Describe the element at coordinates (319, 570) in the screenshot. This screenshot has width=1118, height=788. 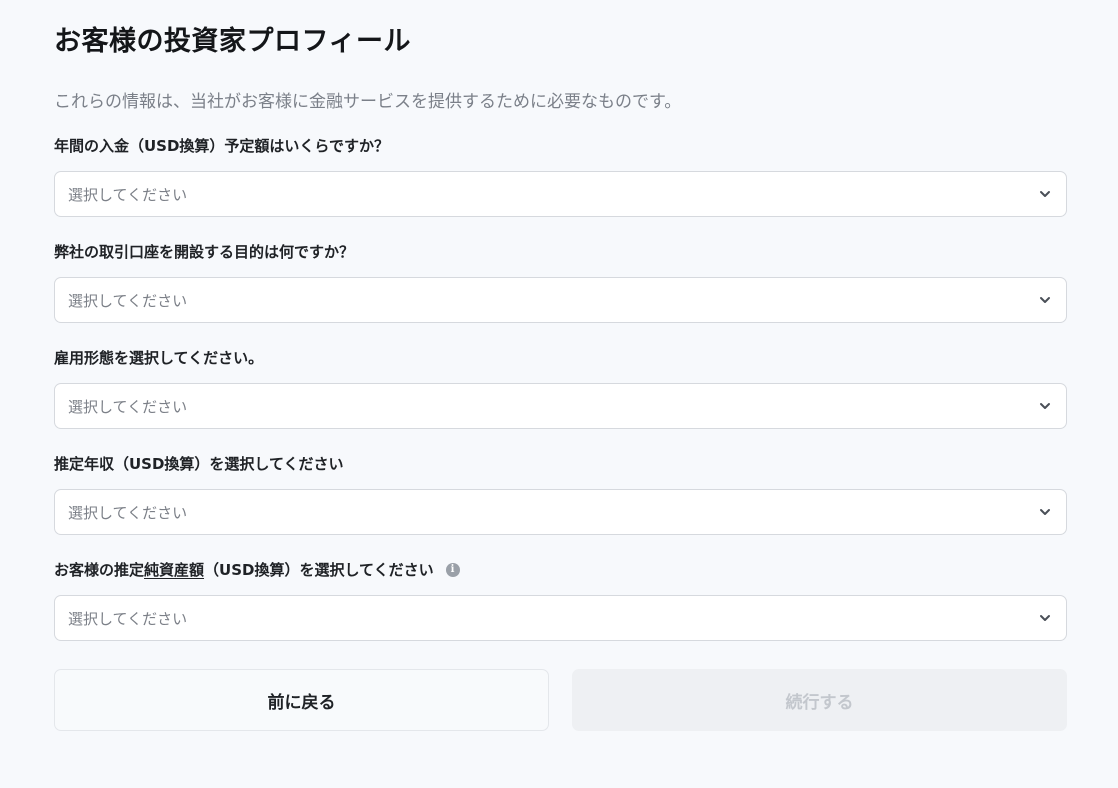
I see `net-worth-label-suffix: （USD換算）を選択してください` at that location.